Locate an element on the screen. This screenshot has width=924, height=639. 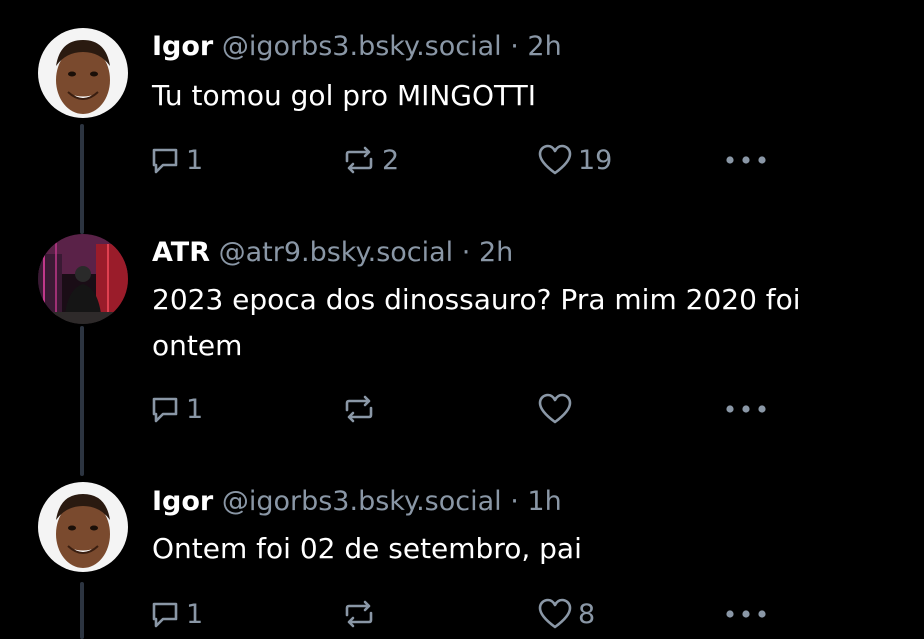
display-name: Igor is located at coordinates (182, 501).